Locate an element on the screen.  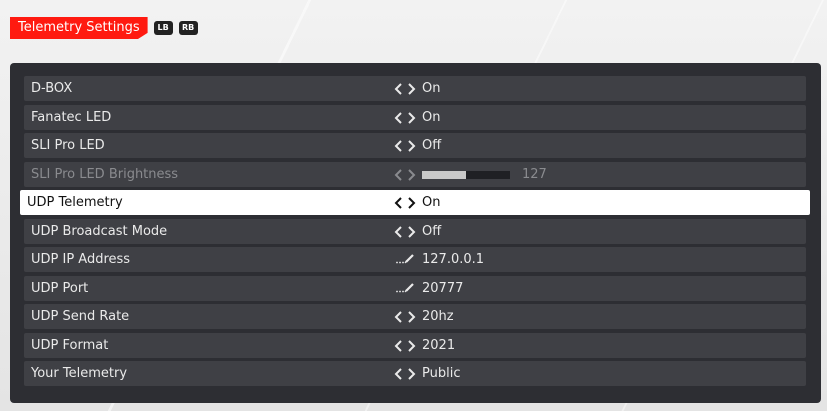
setting-row-udp-ip-address: UDP IP Address 127.0.0.1 is located at coordinates (415, 259).